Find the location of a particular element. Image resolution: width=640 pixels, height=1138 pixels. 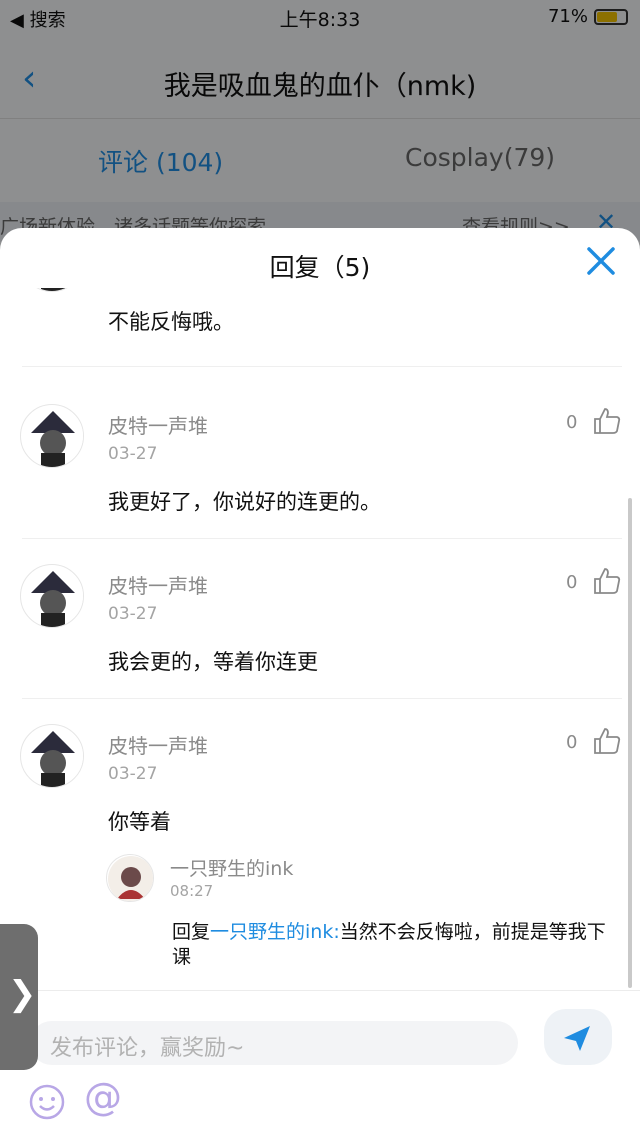

scrollbar is located at coordinates (630, 743).